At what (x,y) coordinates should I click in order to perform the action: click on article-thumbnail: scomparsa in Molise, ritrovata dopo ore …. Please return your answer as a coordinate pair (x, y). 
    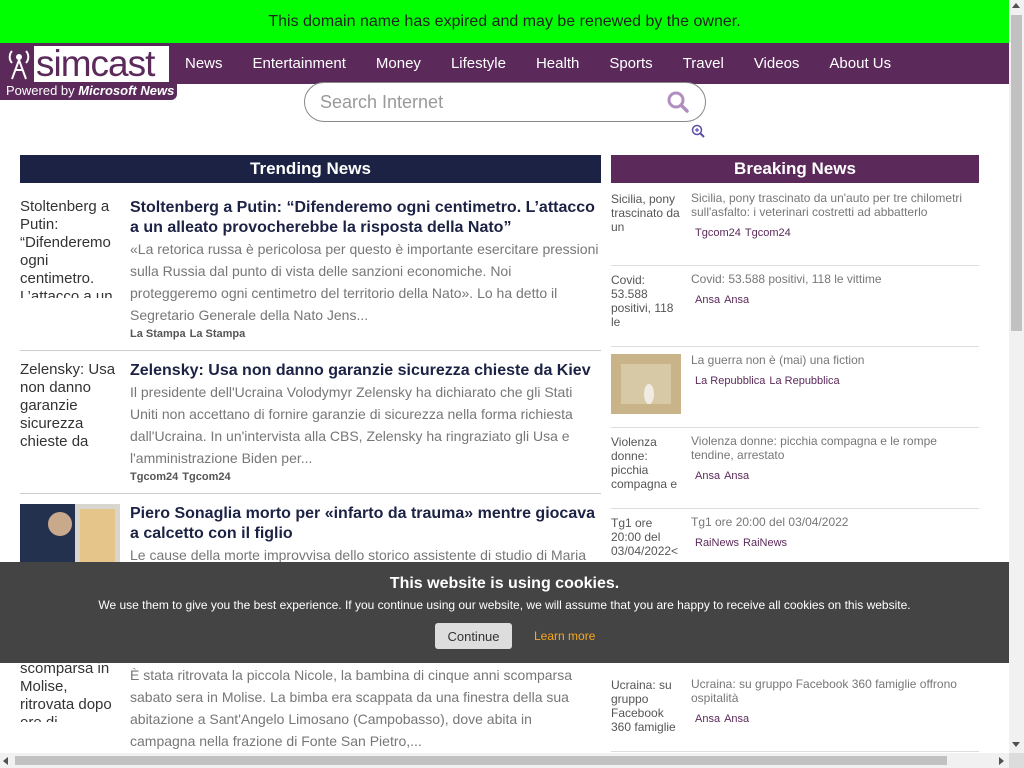
    Looking at the image, I should click on (70, 691).